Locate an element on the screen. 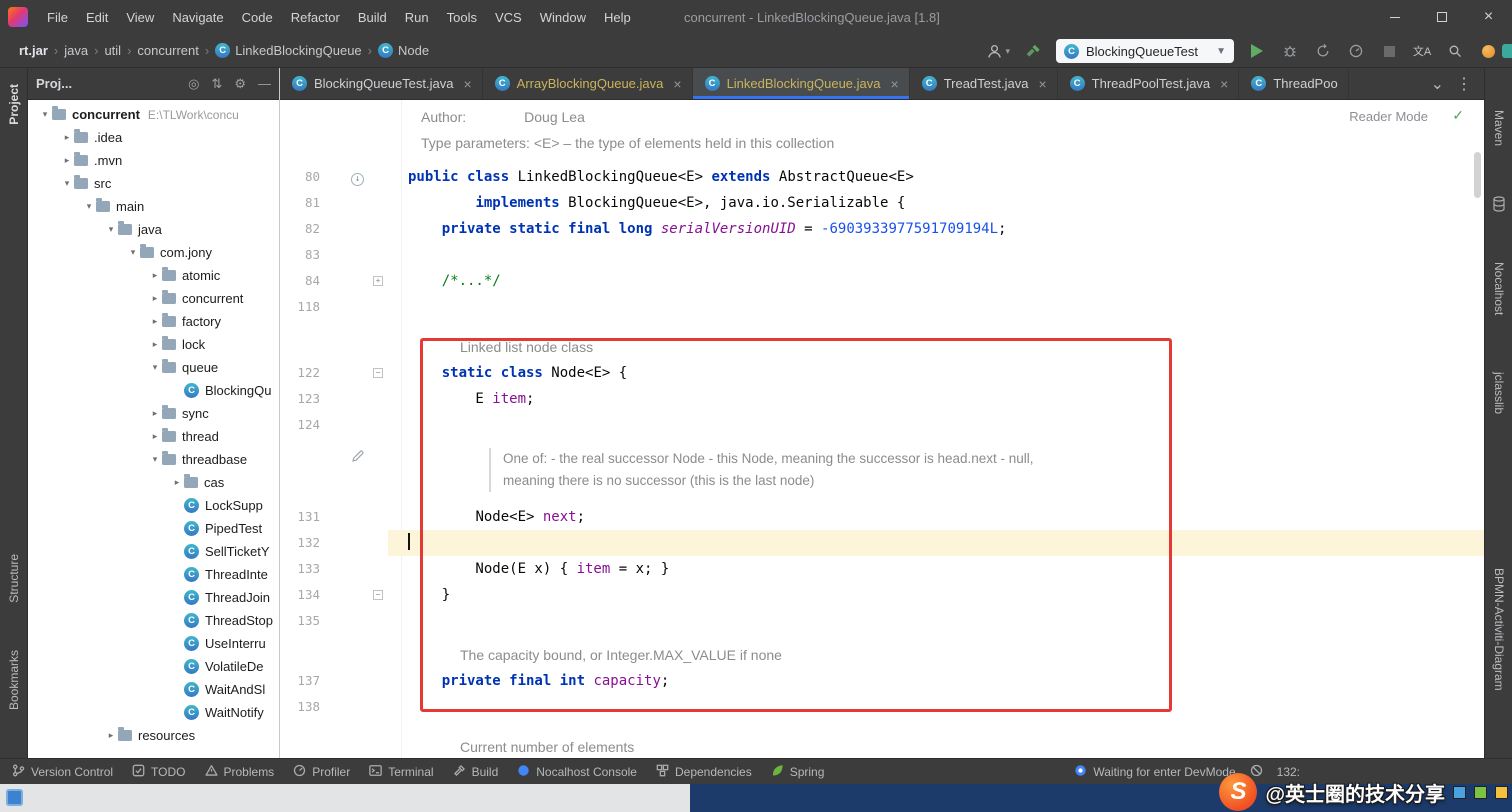 This screenshot has height=812, width=1512. menu-code: Code is located at coordinates (257, 17).